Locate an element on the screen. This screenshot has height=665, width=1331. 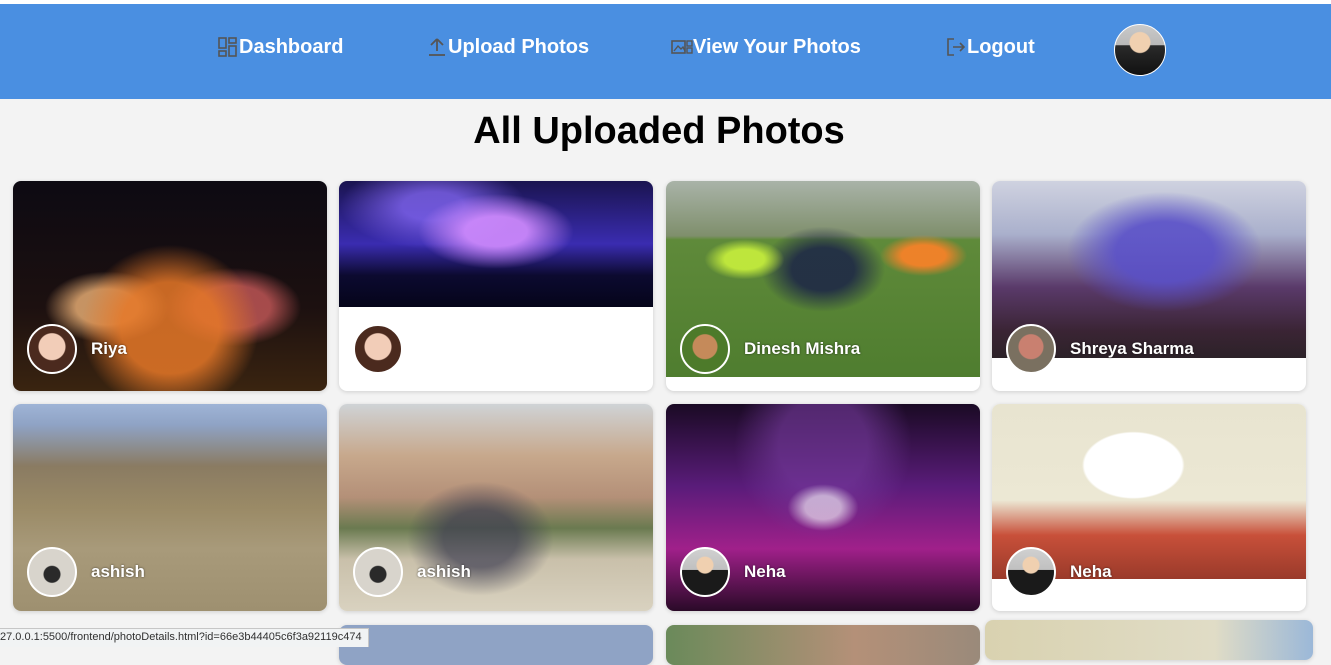
photo-card: Dinesh Mishra is located at coordinates (823, 286).